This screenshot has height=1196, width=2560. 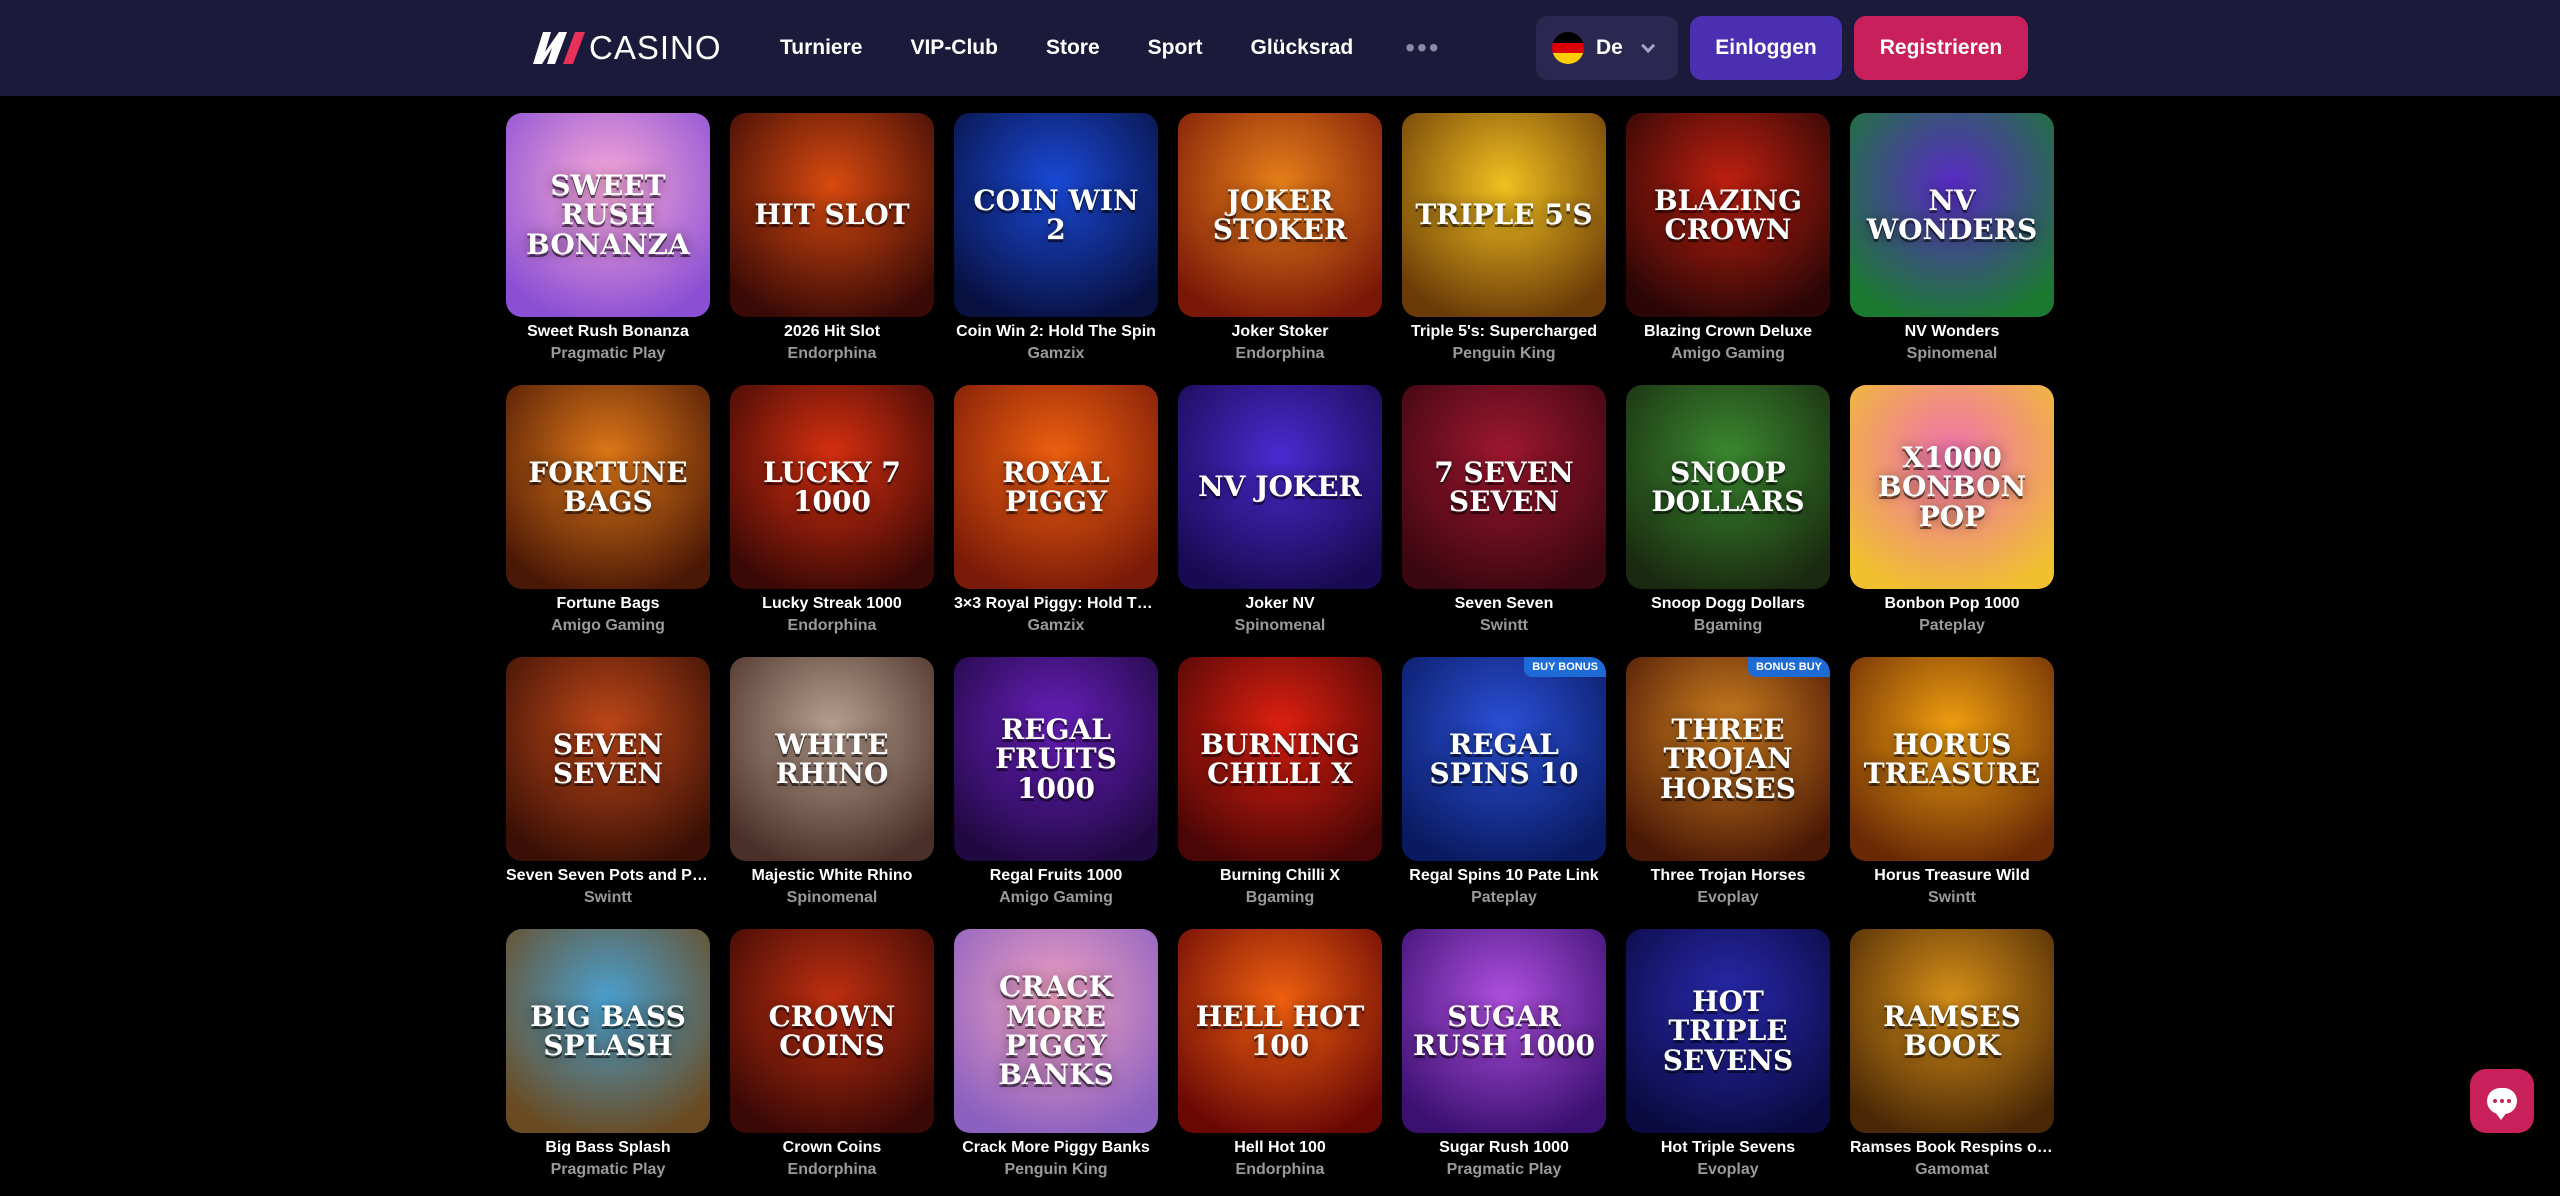 What do you see at coordinates (1280, 1148) in the screenshot?
I see `game-name: Hell Hot 100` at bounding box center [1280, 1148].